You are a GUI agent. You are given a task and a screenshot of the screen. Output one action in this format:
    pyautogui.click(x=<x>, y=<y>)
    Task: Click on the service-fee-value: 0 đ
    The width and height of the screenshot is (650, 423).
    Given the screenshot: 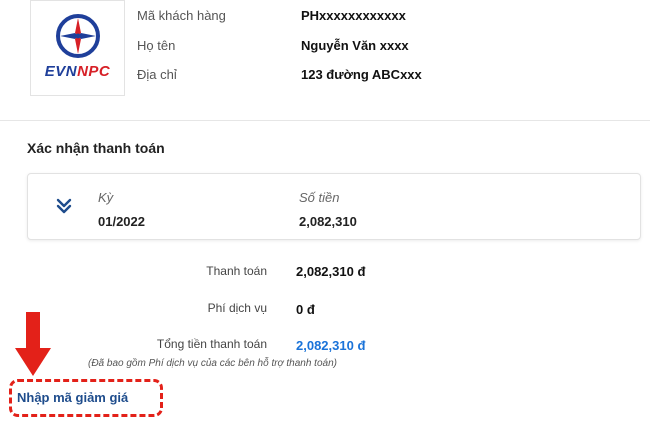 What is the action you would take?
    pyautogui.click(x=305, y=309)
    